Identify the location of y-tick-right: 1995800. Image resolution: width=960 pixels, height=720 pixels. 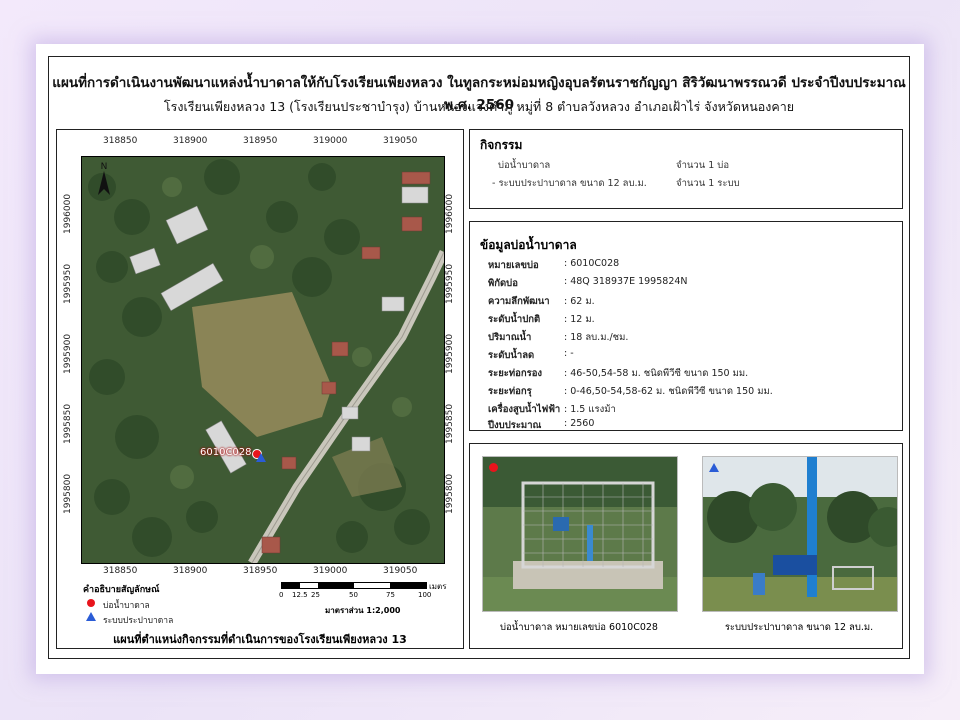
(450, 493).